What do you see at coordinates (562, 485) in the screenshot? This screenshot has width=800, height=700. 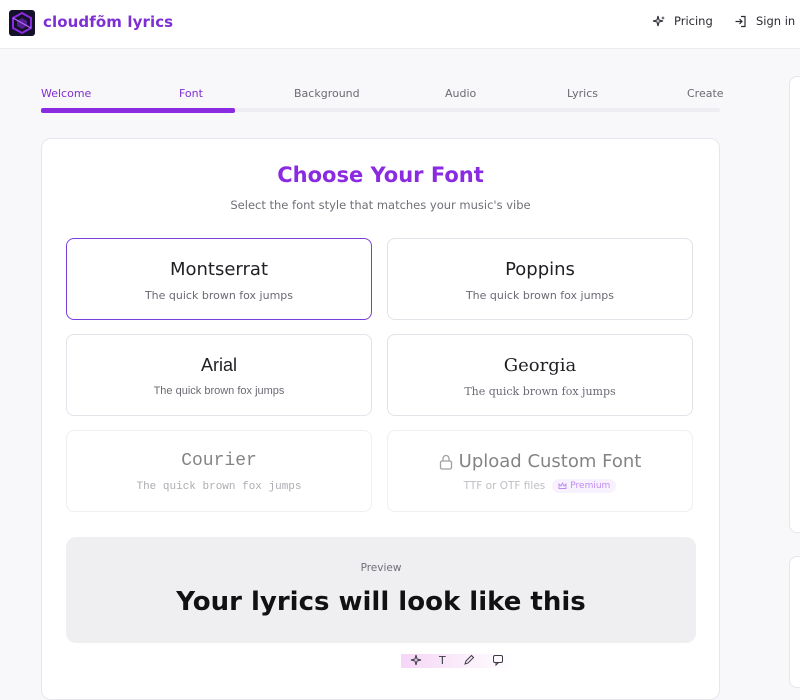 I see `crown-icon` at bounding box center [562, 485].